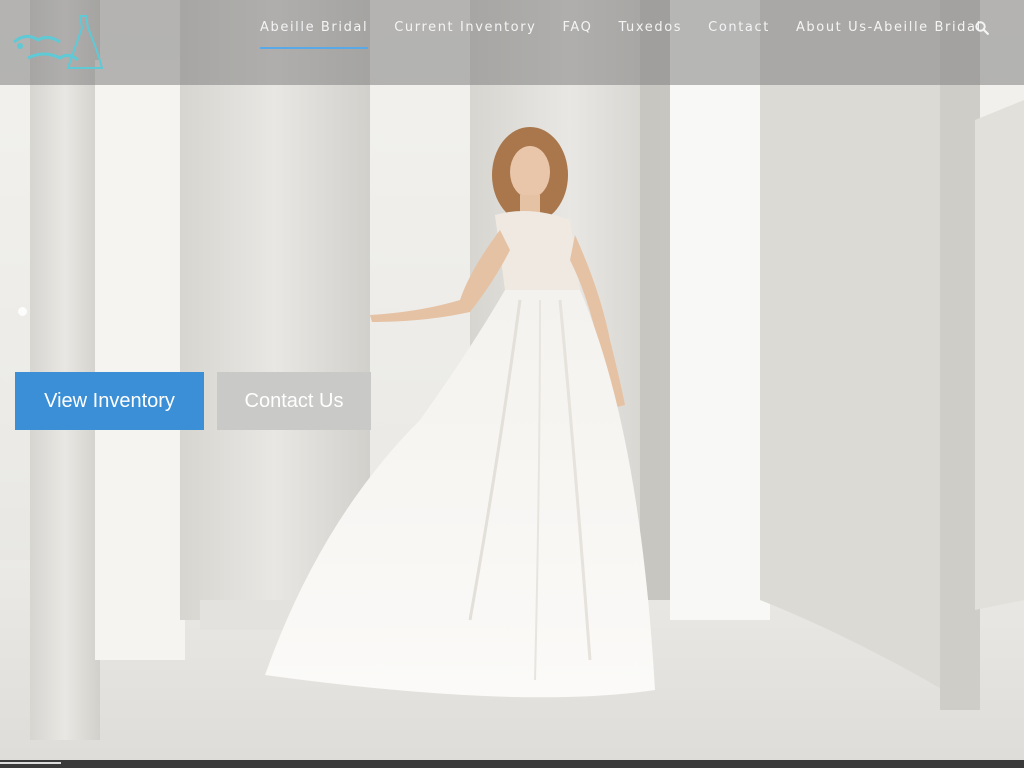  I want to click on nav-item-tuxedos: Tuxedos, so click(650, 27).